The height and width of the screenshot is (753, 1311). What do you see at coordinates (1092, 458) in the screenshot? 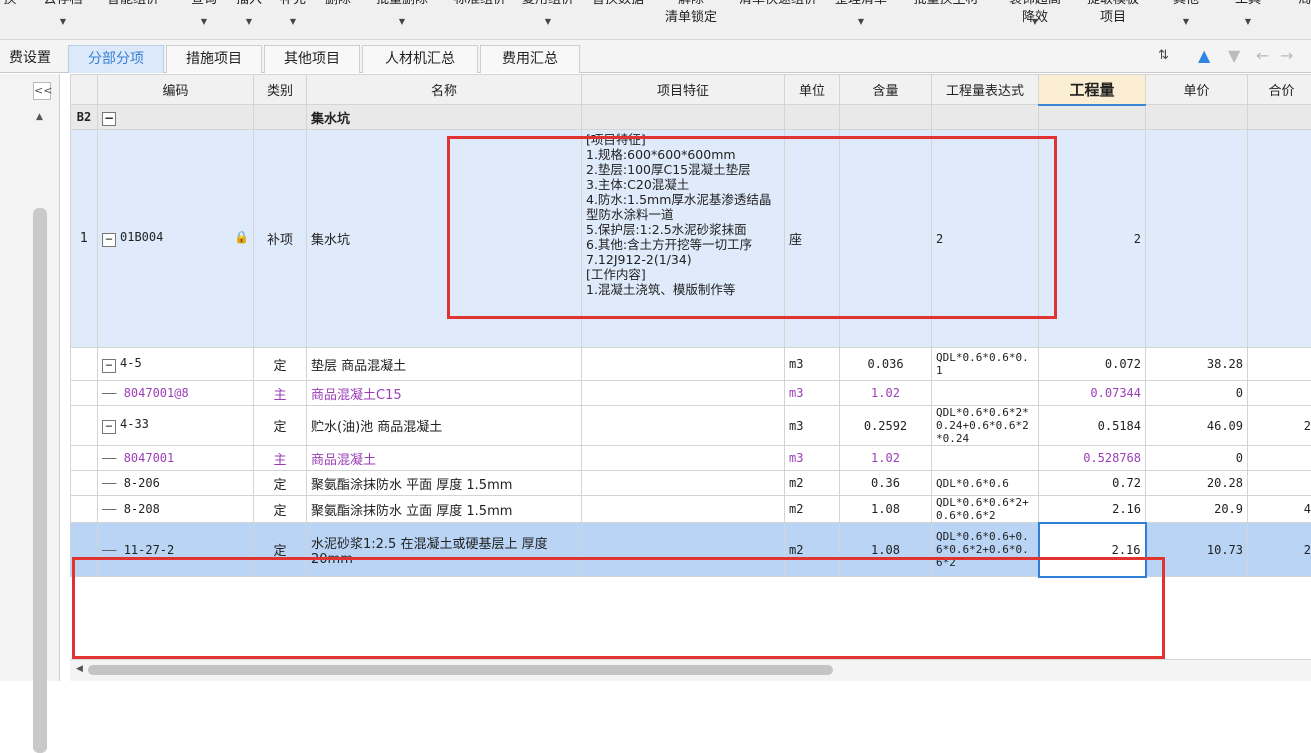
I see `qty-cell: 0.528768` at bounding box center [1092, 458].